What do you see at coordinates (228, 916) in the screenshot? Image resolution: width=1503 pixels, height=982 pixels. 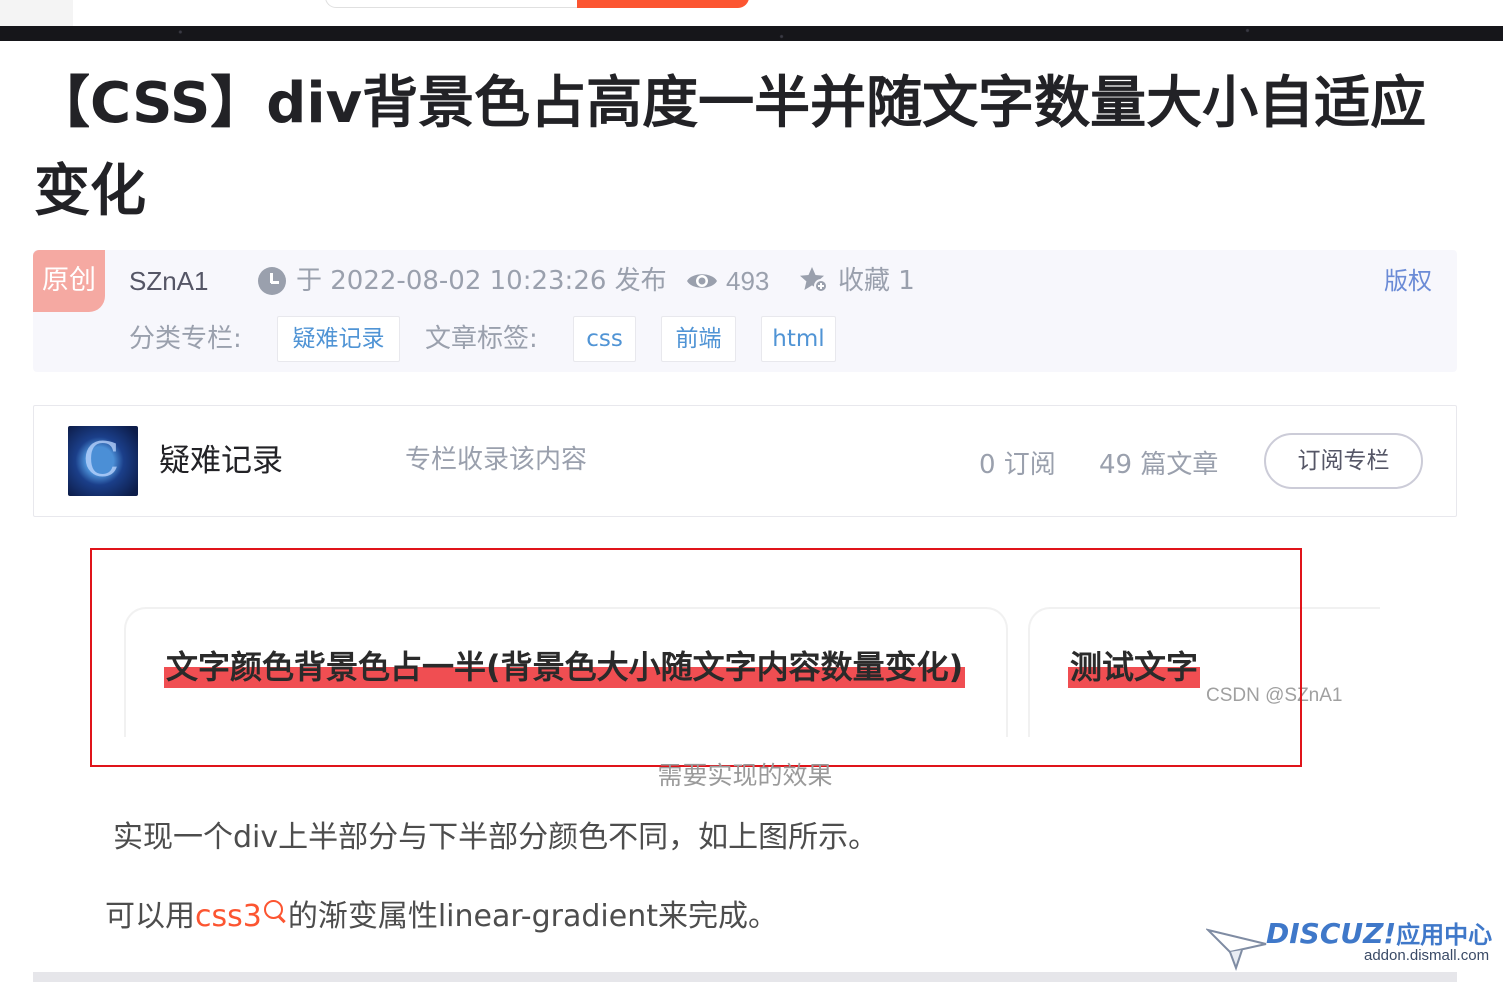 I see `keyword-link: css3` at bounding box center [228, 916].